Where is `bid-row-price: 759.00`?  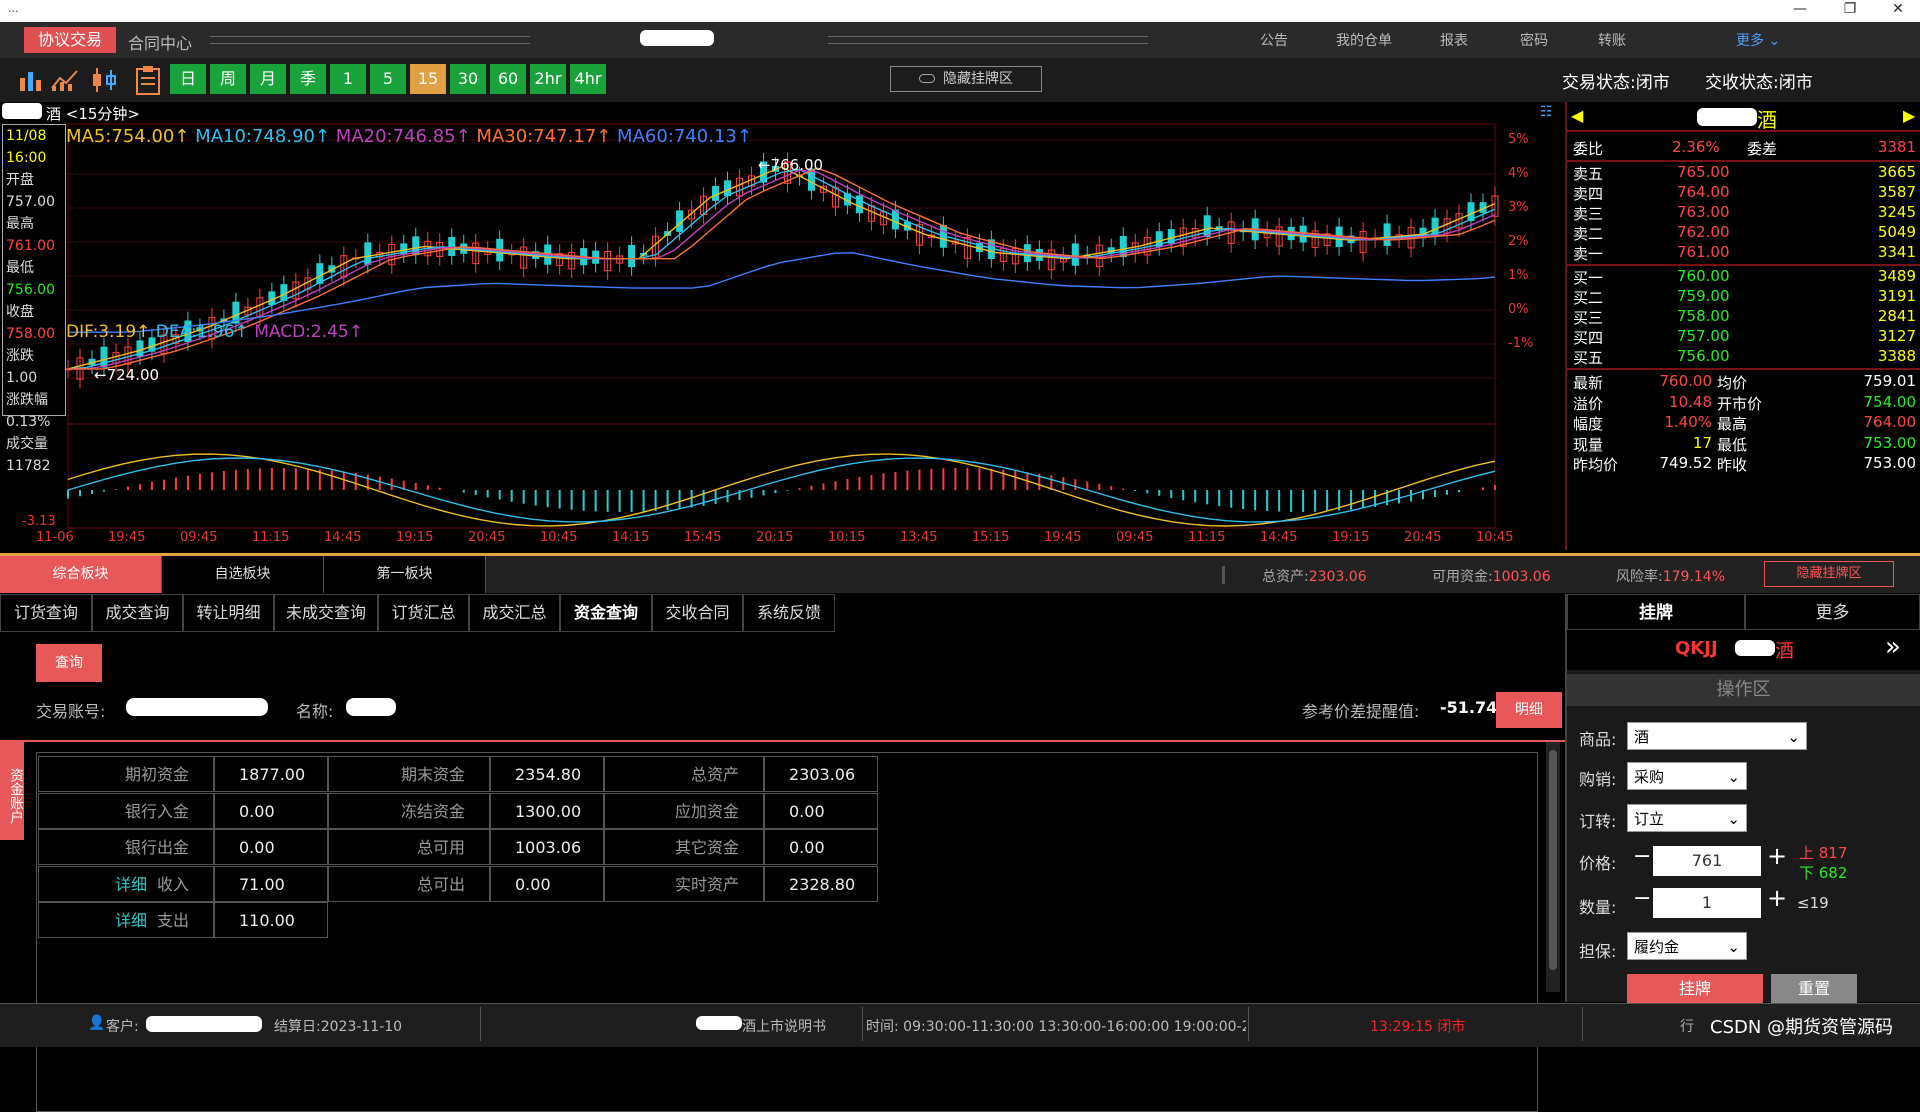
bid-row-price: 759.00 is located at coordinates (1703, 296).